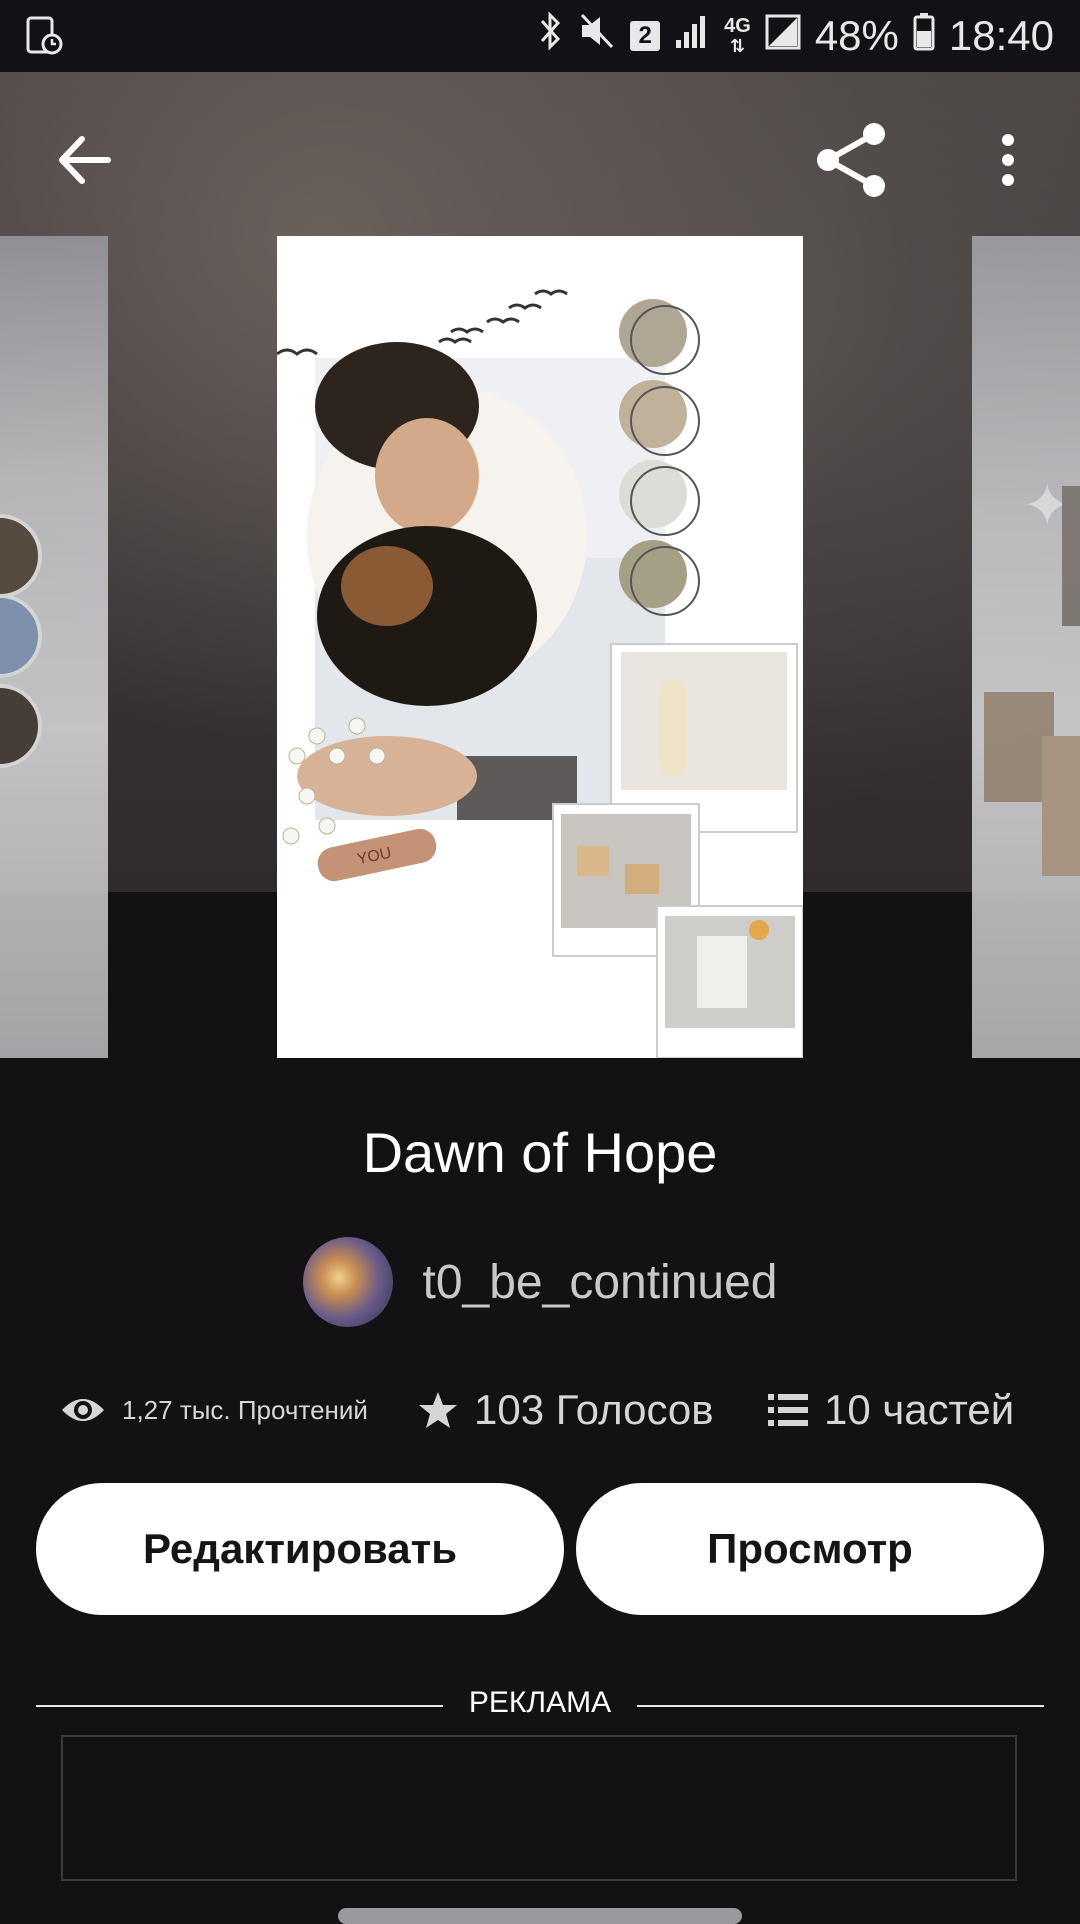 This screenshot has height=1924, width=1080. Describe the element at coordinates (45, 36) in the screenshot. I see `screen-recorder-icon` at that location.